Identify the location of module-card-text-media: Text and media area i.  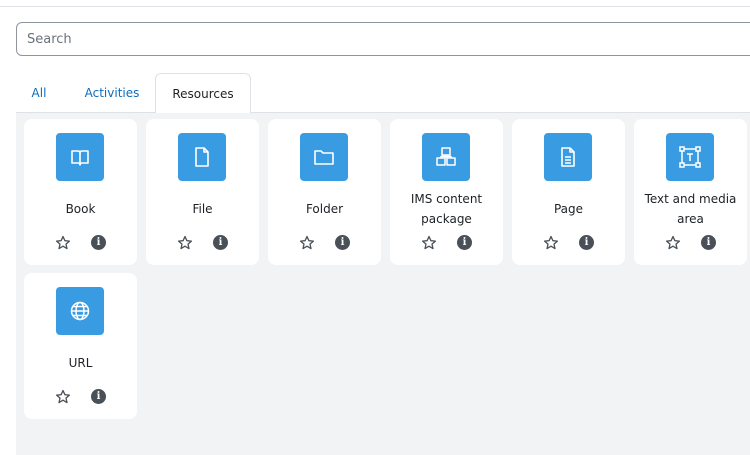
(690, 192).